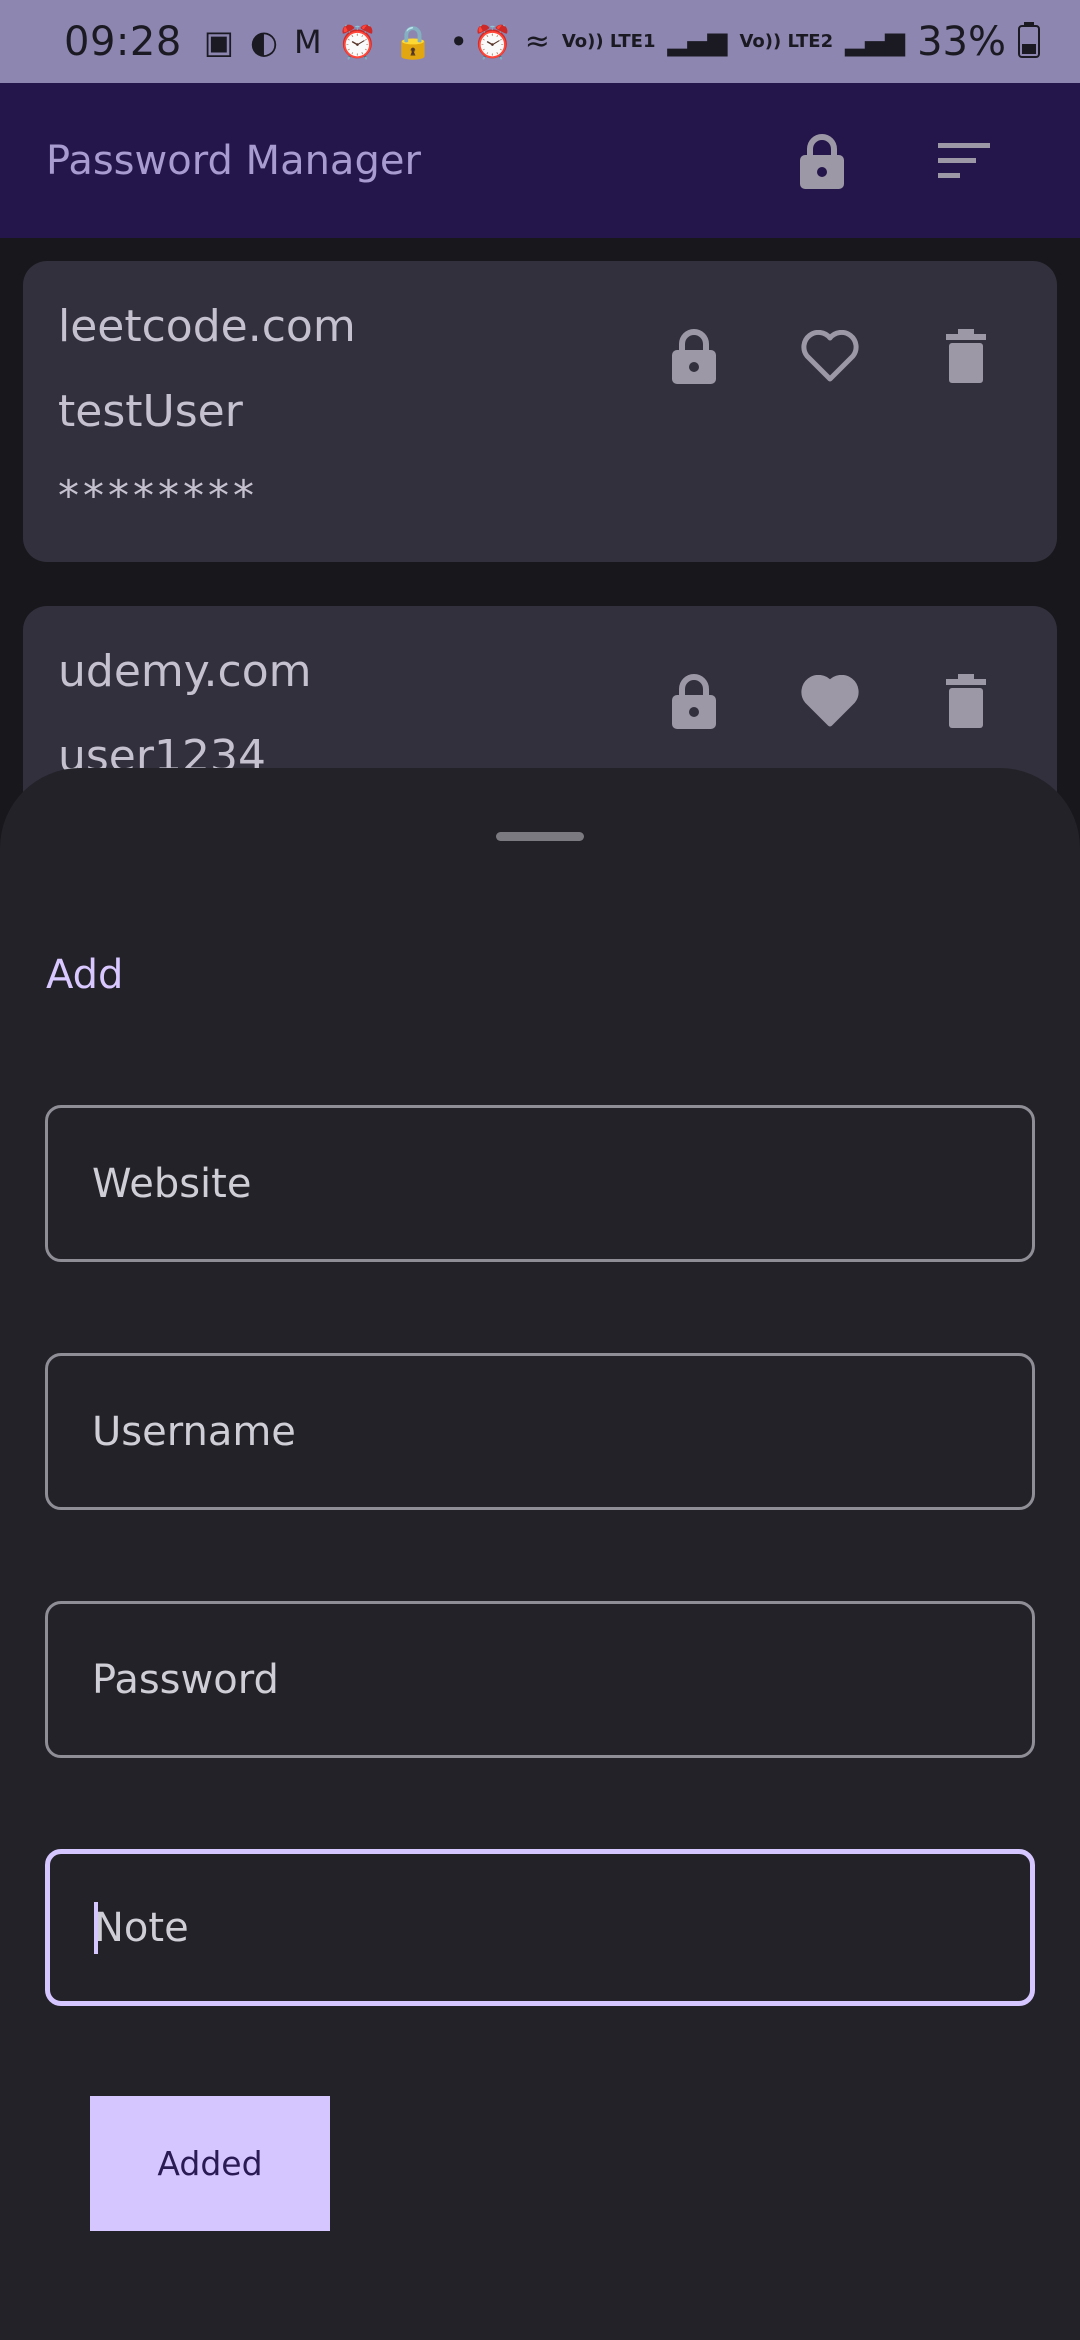  Describe the element at coordinates (307, 41) in the screenshot. I see `gmail-icon: M` at that location.